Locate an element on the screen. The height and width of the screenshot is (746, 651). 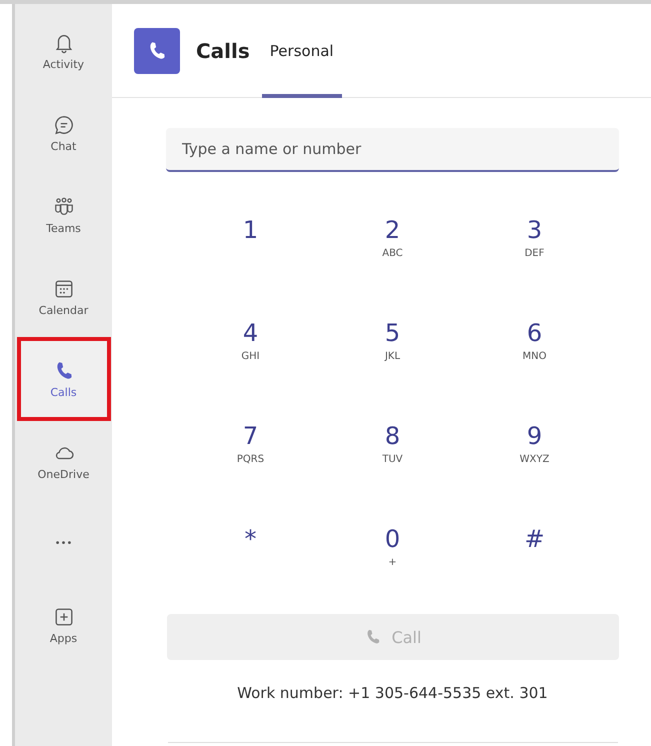
people-icon is located at coordinates (63, 207).